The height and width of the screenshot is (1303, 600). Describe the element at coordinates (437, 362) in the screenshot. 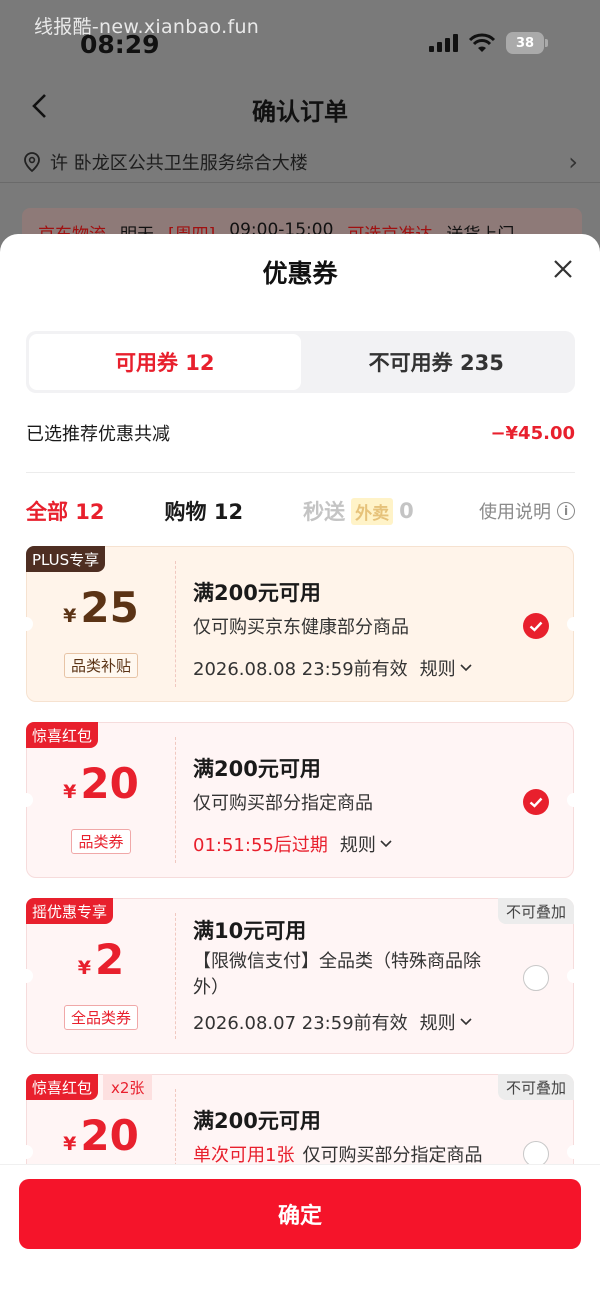

I see `tab-unavailable: 不可用券 235` at that location.